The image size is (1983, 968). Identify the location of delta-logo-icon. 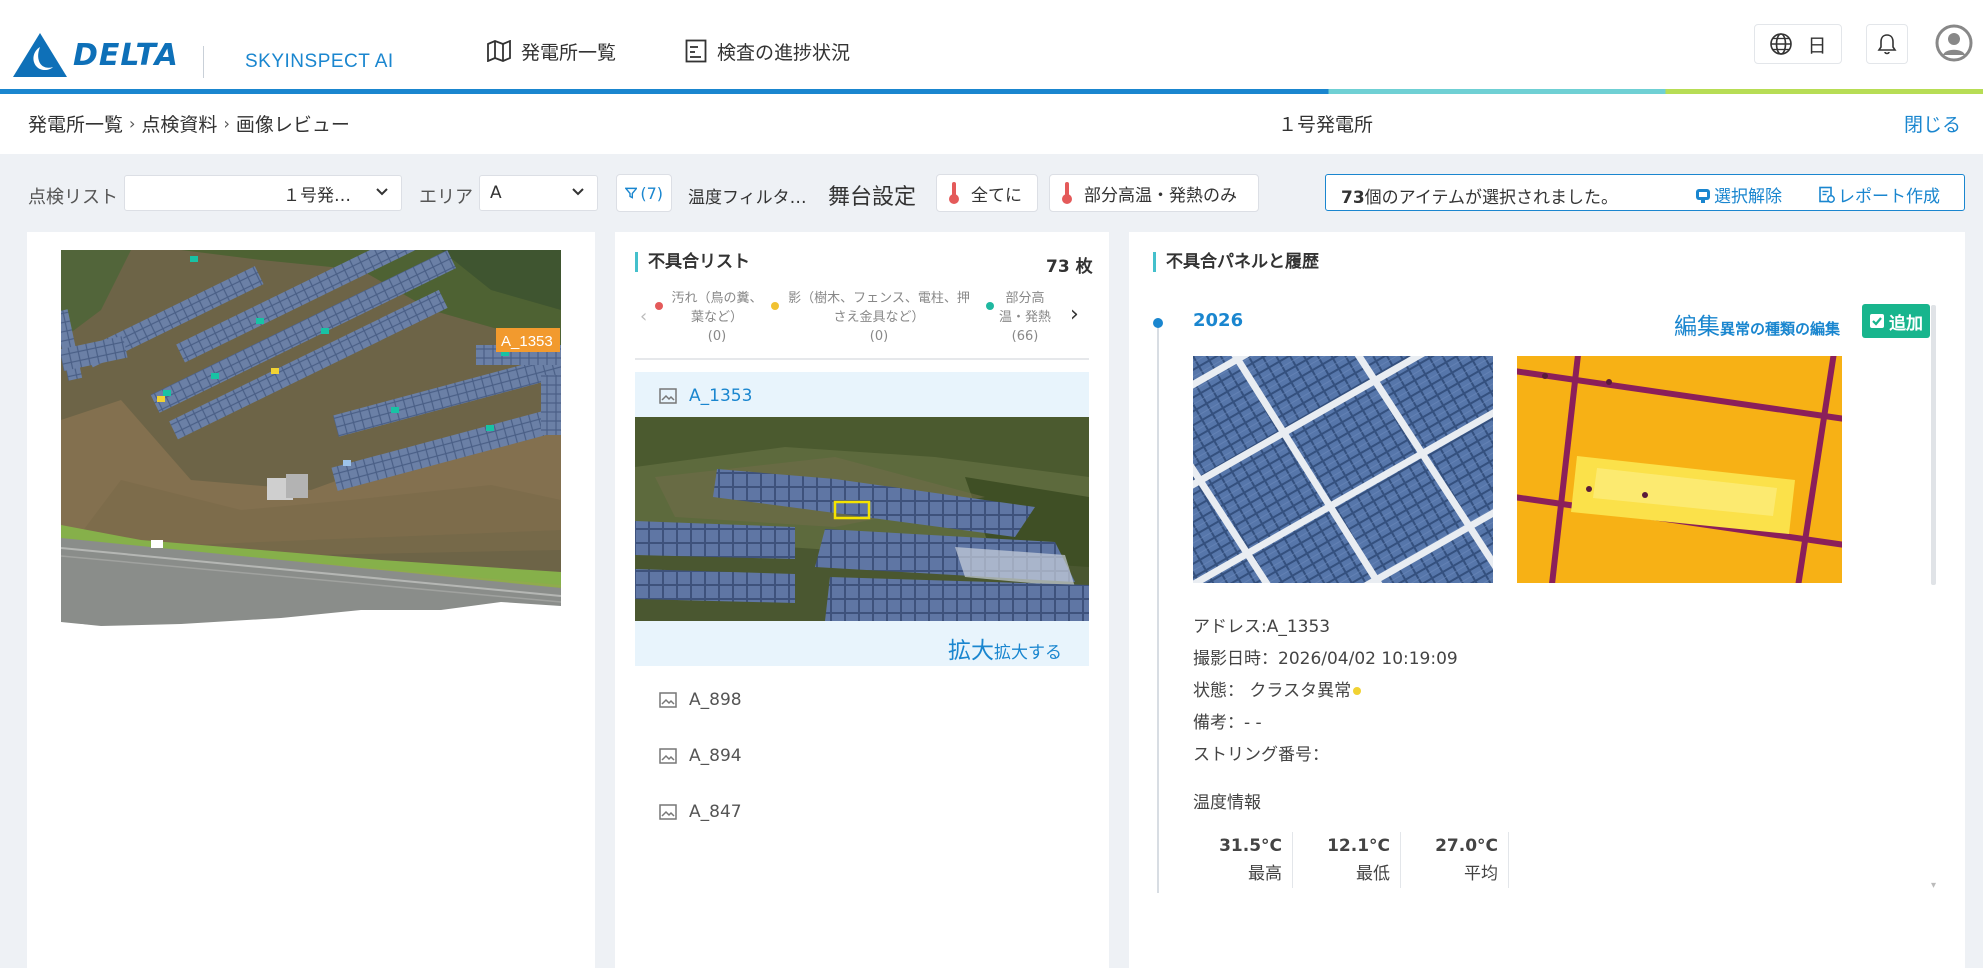
(40, 55).